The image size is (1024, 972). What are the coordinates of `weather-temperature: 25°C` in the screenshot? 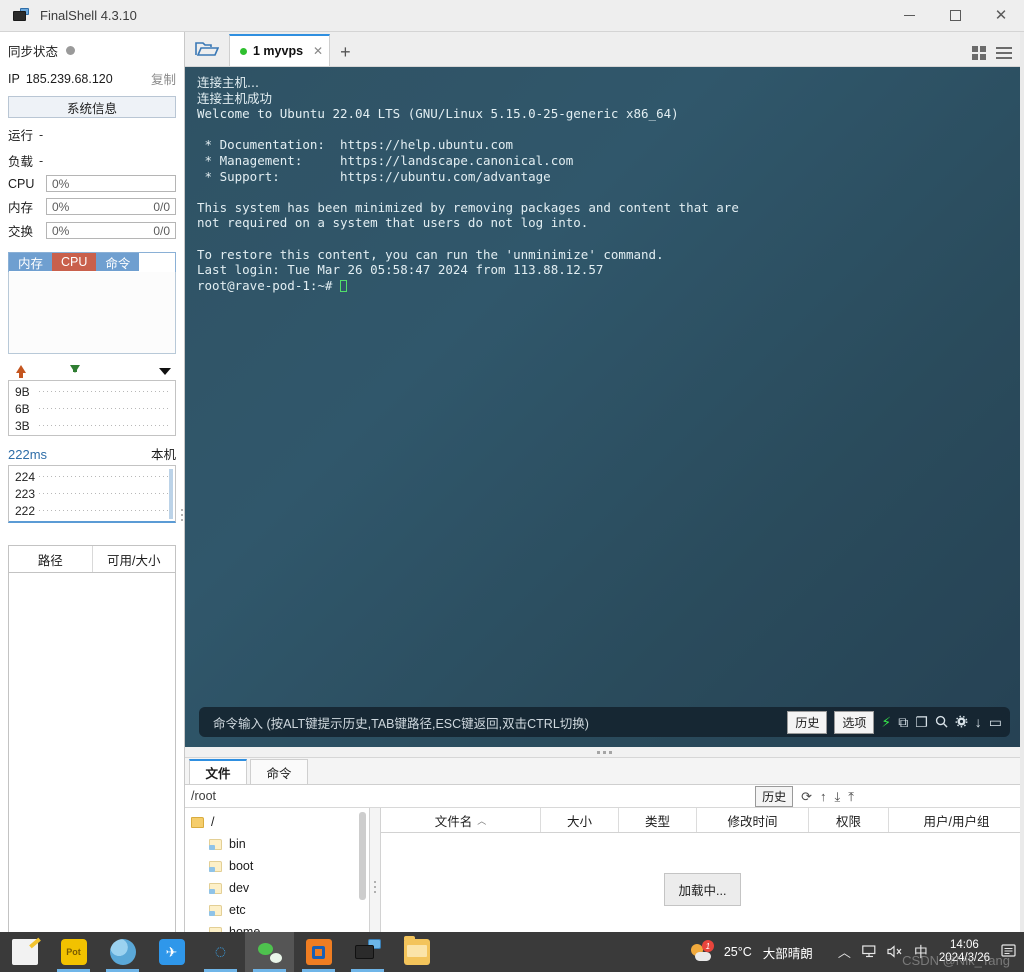 It's located at (738, 952).